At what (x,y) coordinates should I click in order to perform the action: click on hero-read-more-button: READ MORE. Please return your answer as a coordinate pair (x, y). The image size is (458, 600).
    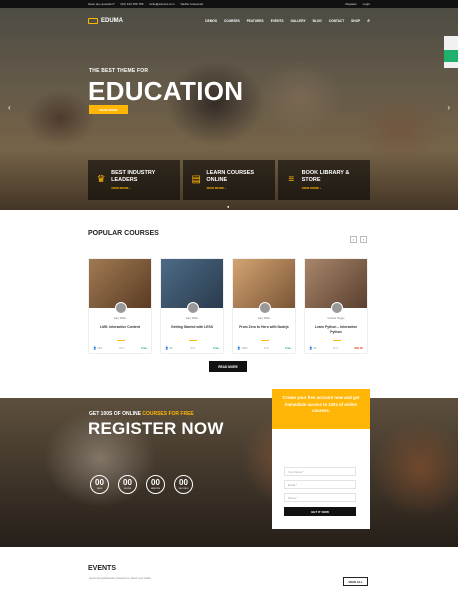
    Looking at the image, I should click on (108, 109).